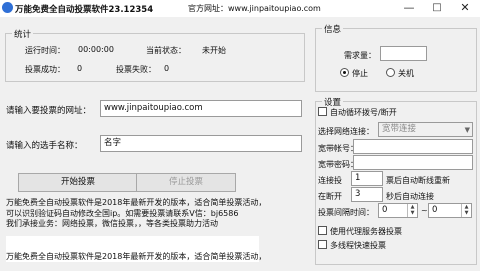 The image size is (480, 271). I want to click on notice-bottom-line: 万能免费全自动投票软件是2018年最新开发的版本，适合简单投票活动，, so click(136, 256).